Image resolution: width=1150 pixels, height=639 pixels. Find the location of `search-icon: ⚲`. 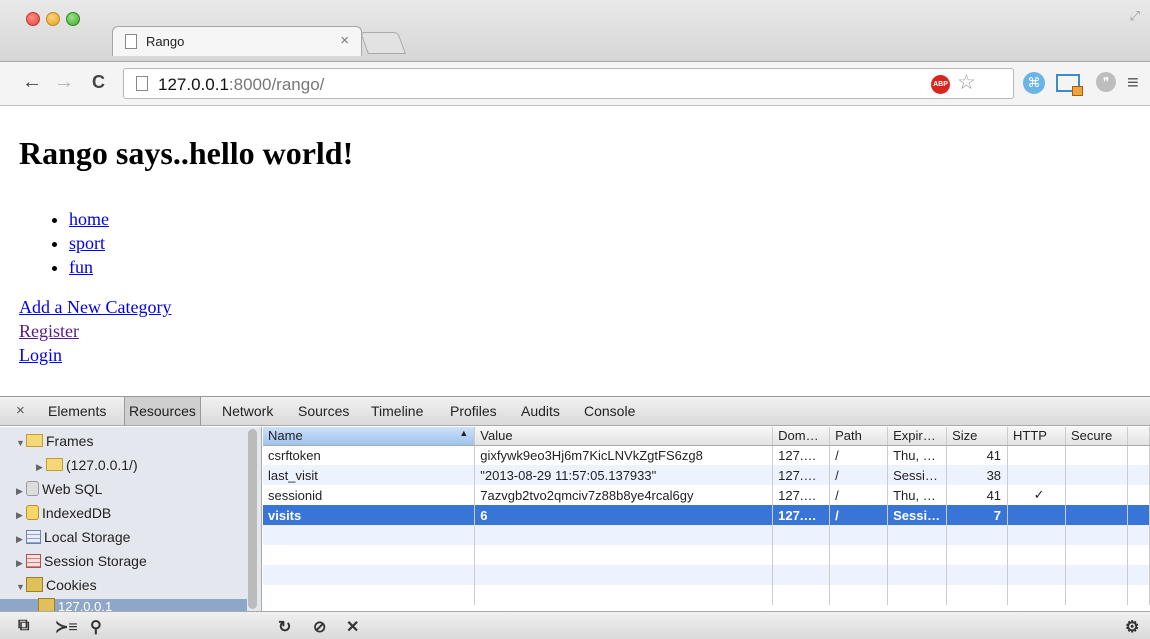

search-icon: ⚲ is located at coordinates (96, 627).